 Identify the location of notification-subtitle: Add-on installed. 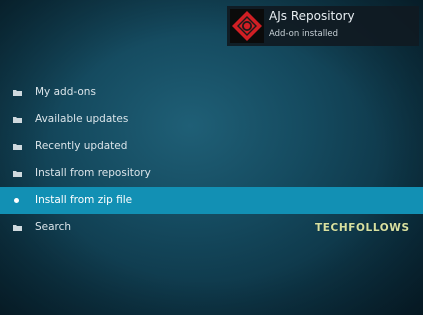
(304, 34).